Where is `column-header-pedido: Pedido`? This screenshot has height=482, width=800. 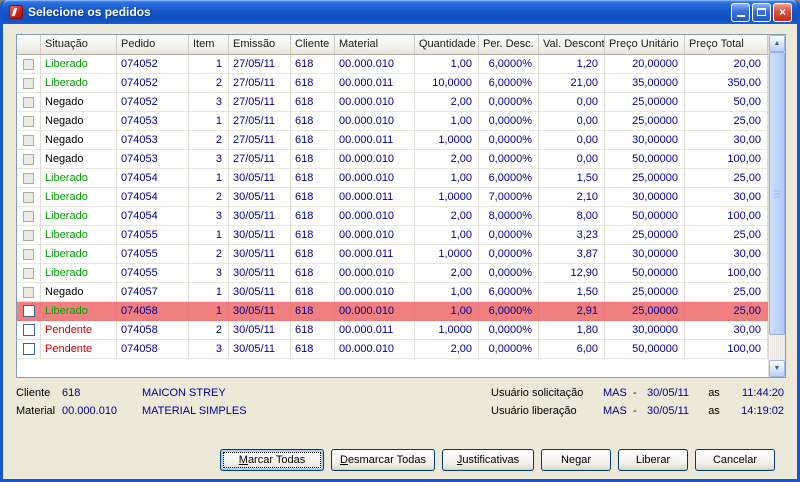
column-header-pedido: Pedido is located at coordinates (153, 45).